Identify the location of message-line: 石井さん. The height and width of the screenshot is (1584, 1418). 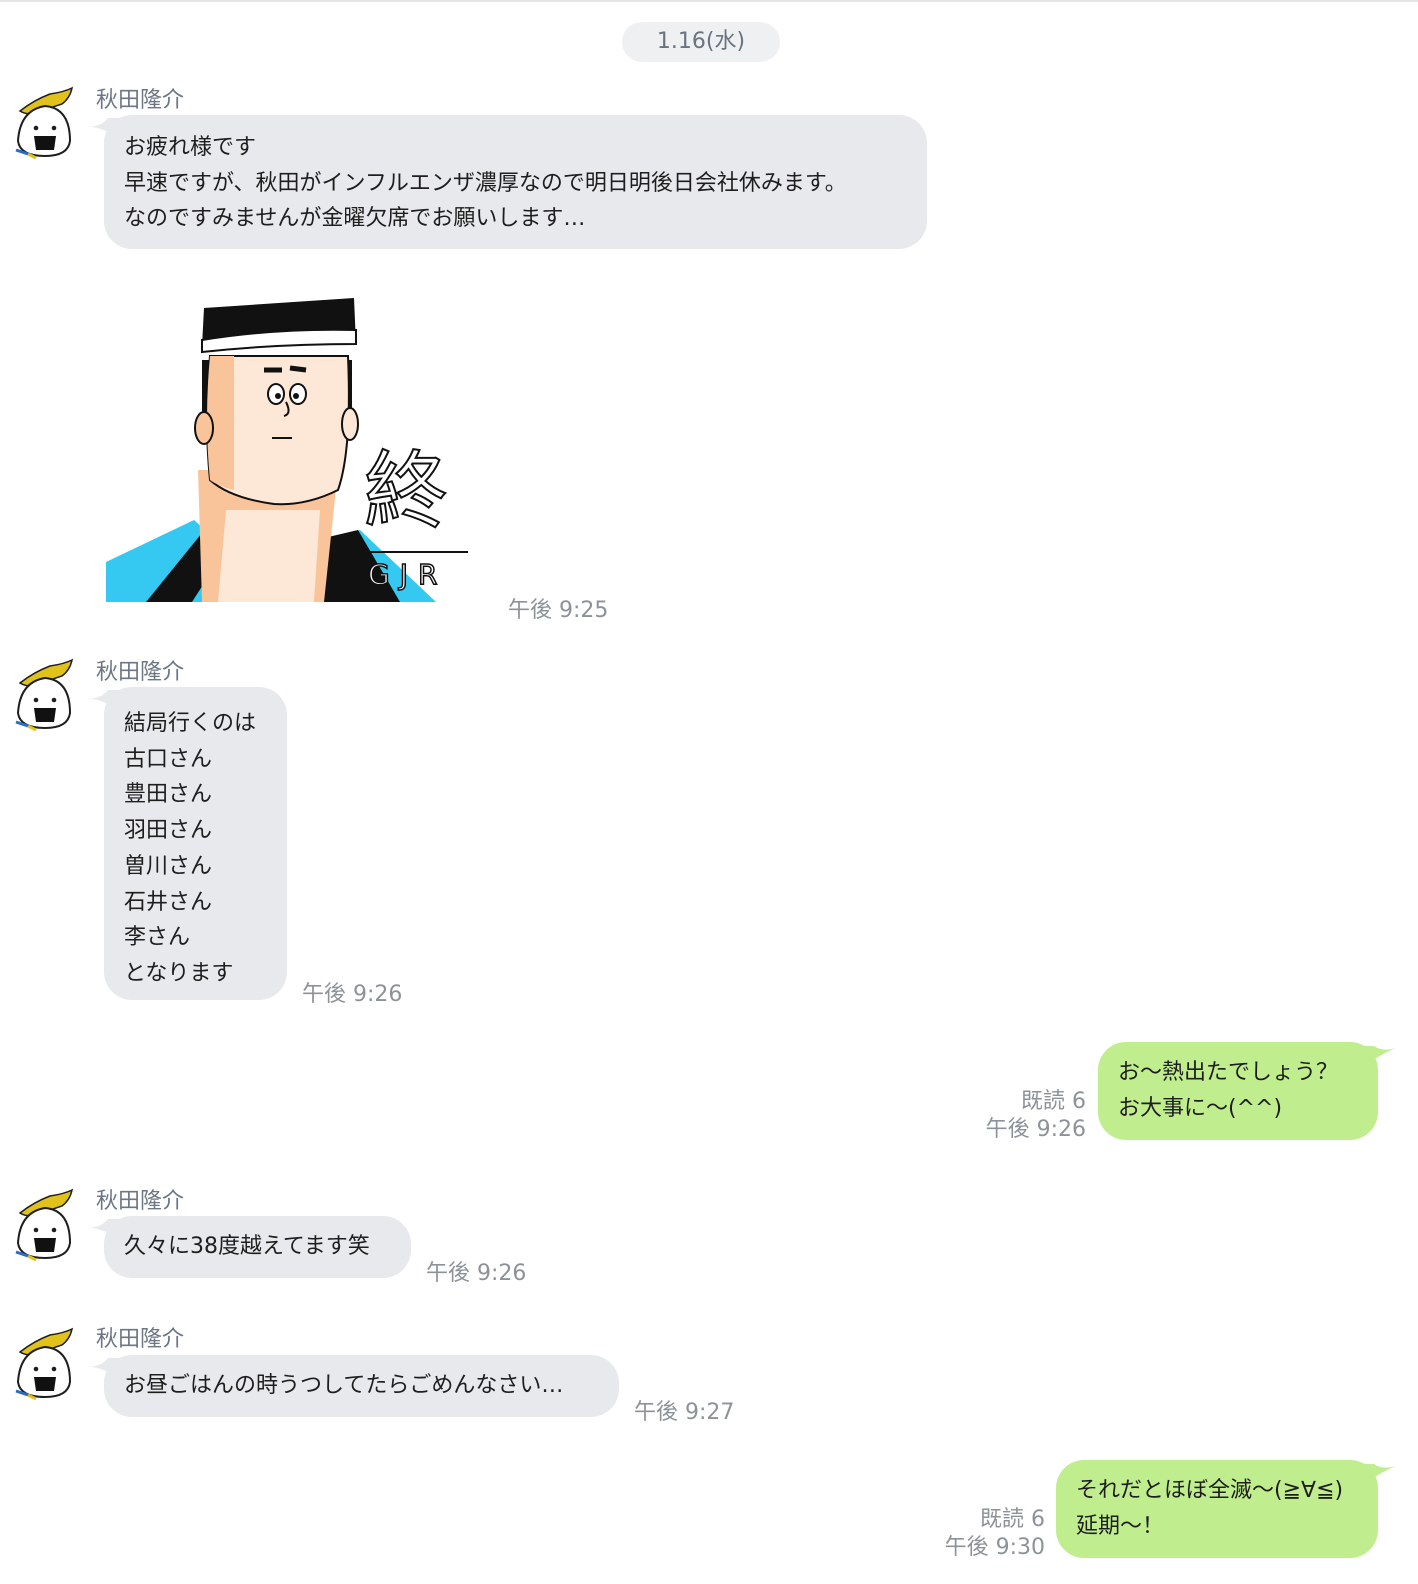
(168, 902).